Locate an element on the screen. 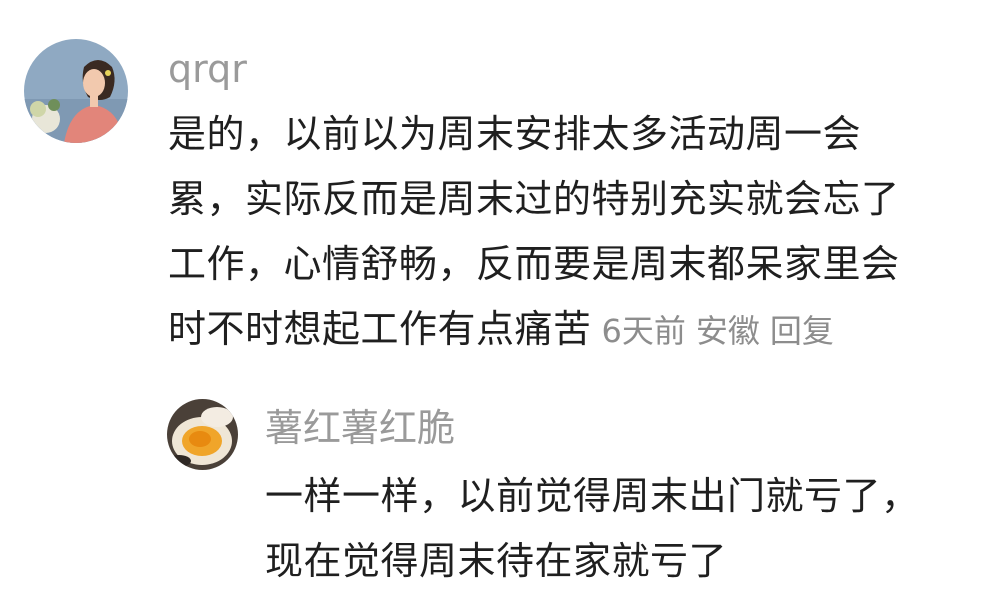 This screenshot has width=994, height=607. comment-line: 工作，心情舒畅，反而要是周末都呆家里会 is located at coordinates (534, 264).